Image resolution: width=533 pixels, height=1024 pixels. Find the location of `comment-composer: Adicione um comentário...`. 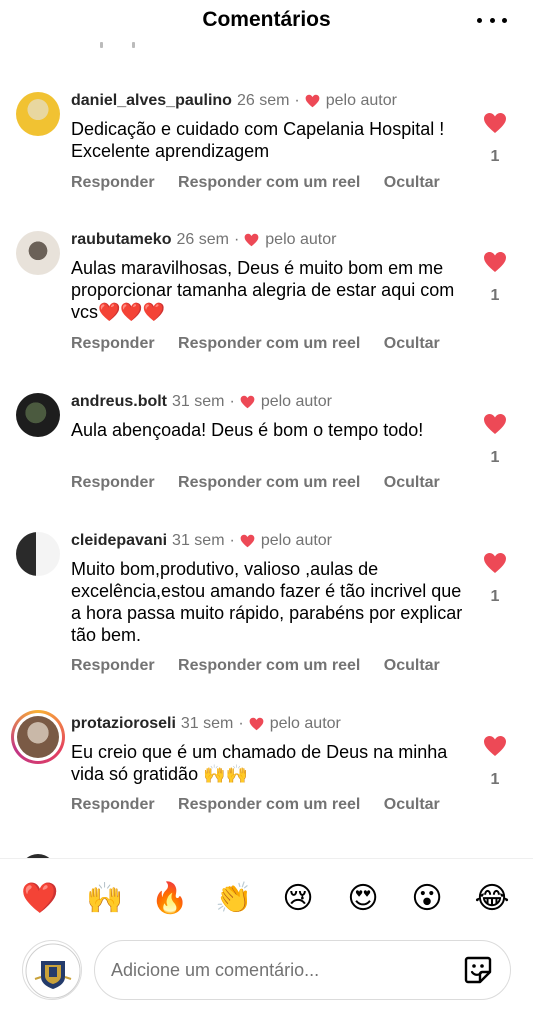

comment-composer: Adicione um comentário... is located at coordinates (266, 980).